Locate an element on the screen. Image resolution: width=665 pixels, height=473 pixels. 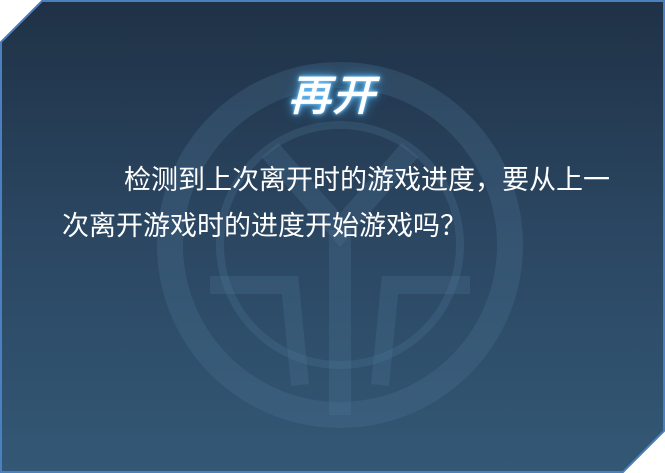
dialog-message: 检测到上次离开时的游戏进度，要从上一次离开游戏时的进度开始游戏吗？ is located at coordinates (336, 203).